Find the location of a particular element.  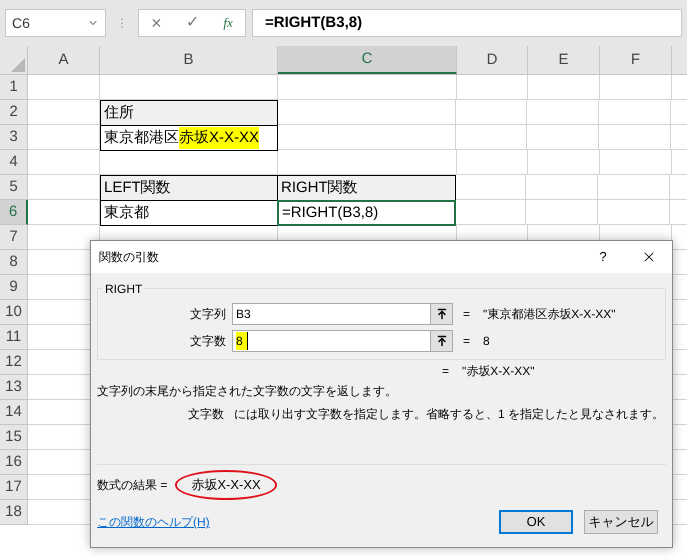

column-header: F is located at coordinates (636, 60).